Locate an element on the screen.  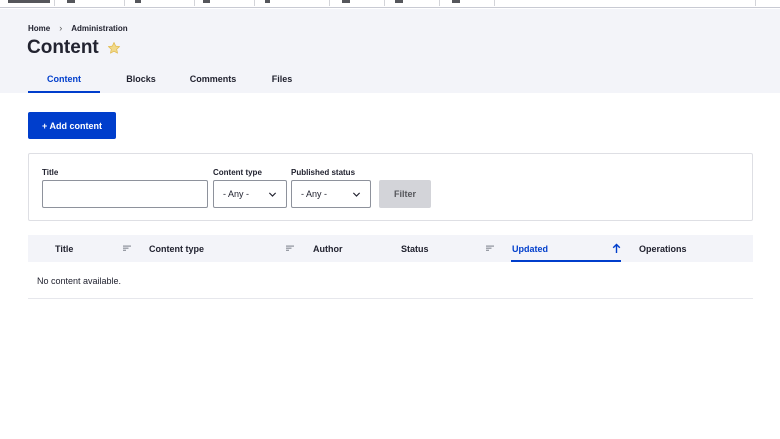
published-status-select: - Any - is located at coordinates (331, 194).